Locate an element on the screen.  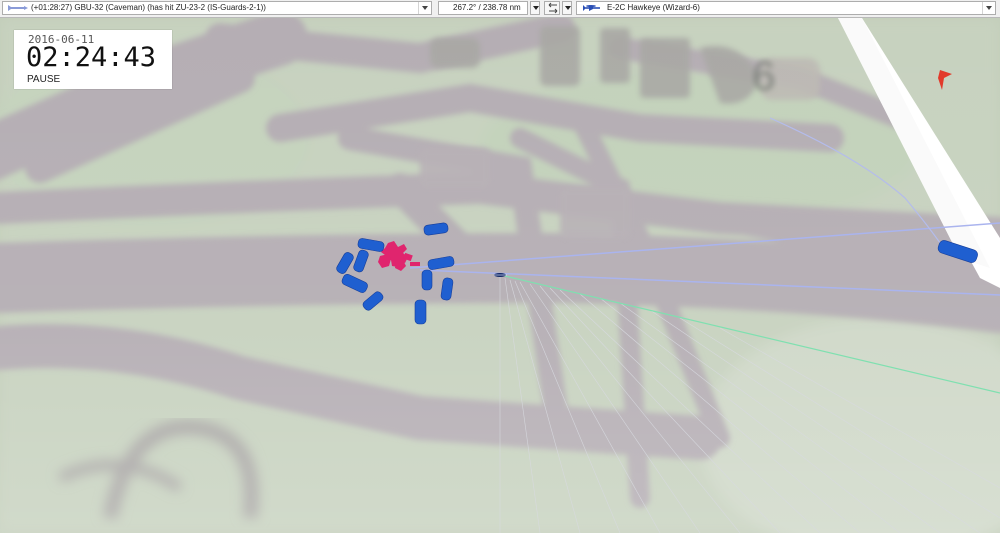
missile-icon is located at coordinates (18, 8).